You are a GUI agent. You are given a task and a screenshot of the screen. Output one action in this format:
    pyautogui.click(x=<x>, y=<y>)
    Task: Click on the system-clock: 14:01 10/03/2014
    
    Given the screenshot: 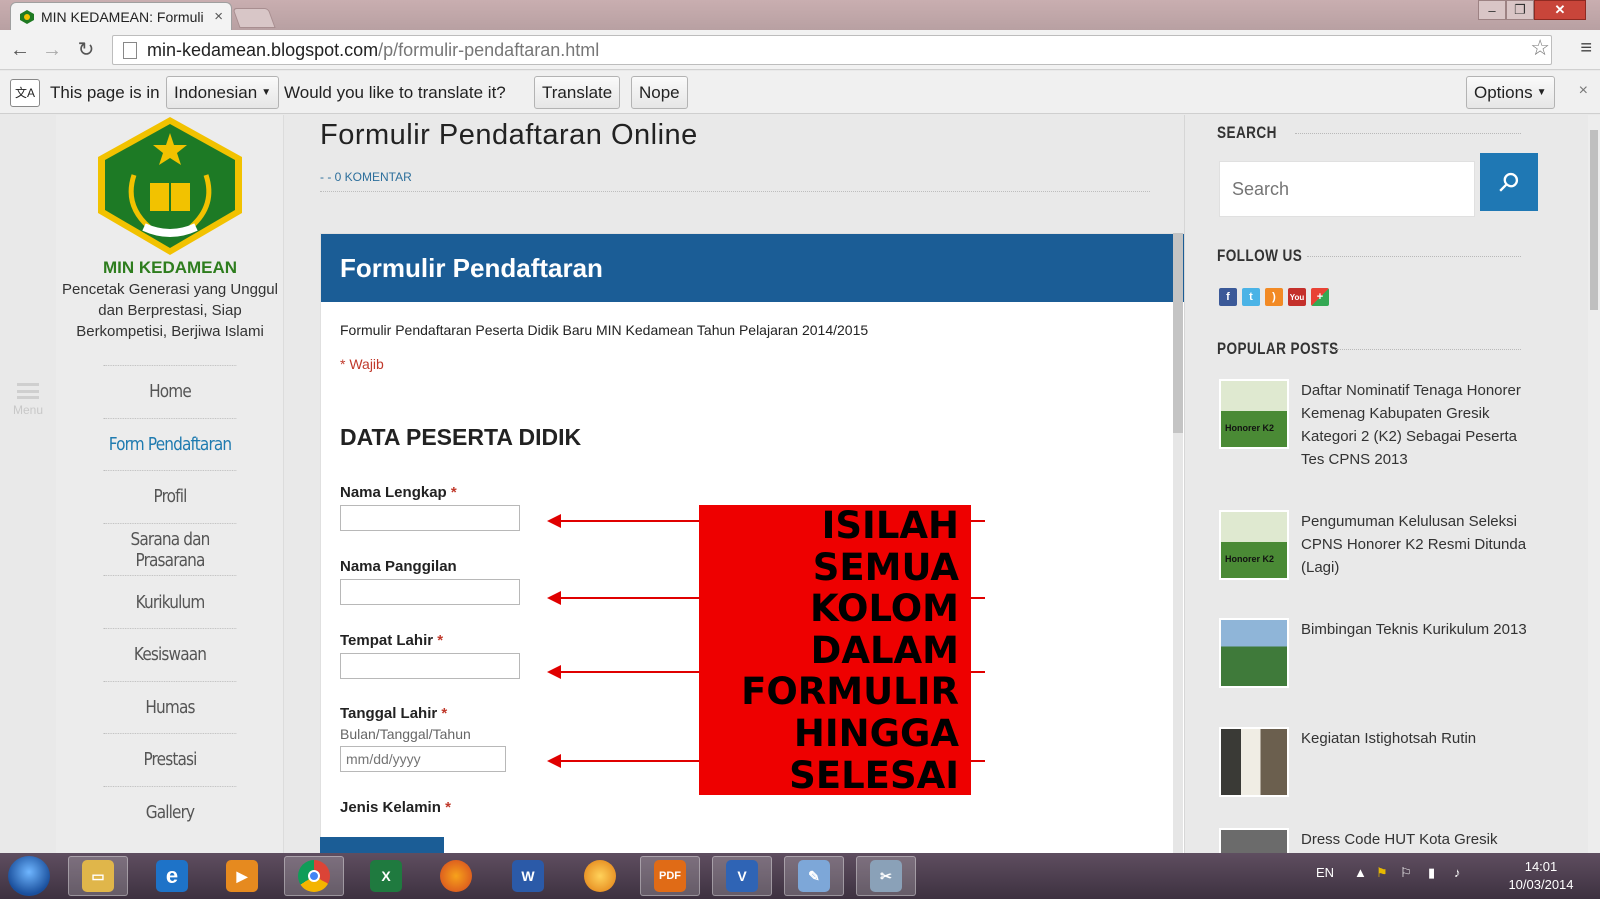 What is the action you would take?
    pyautogui.click(x=1541, y=876)
    